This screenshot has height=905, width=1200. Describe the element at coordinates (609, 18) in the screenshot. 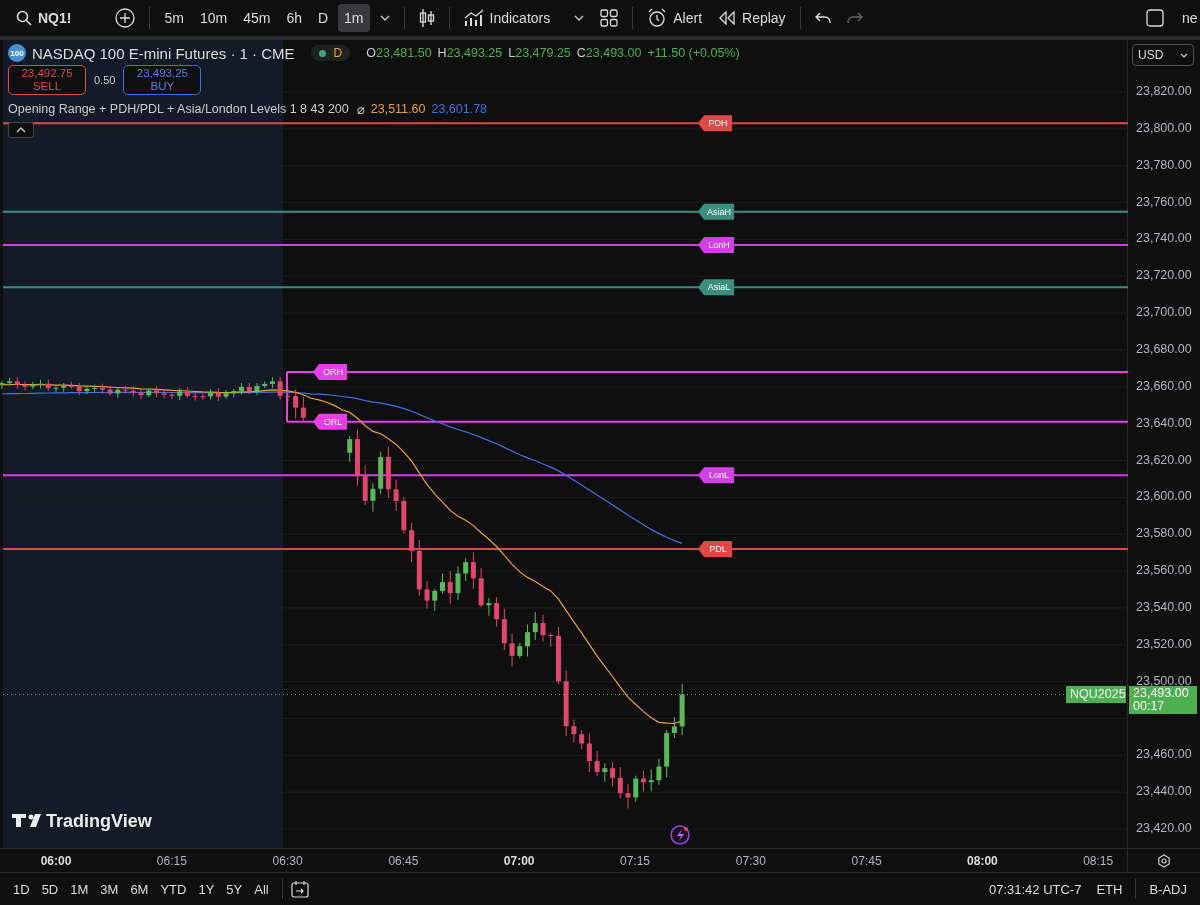

I see `layout-grid-icon` at that location.